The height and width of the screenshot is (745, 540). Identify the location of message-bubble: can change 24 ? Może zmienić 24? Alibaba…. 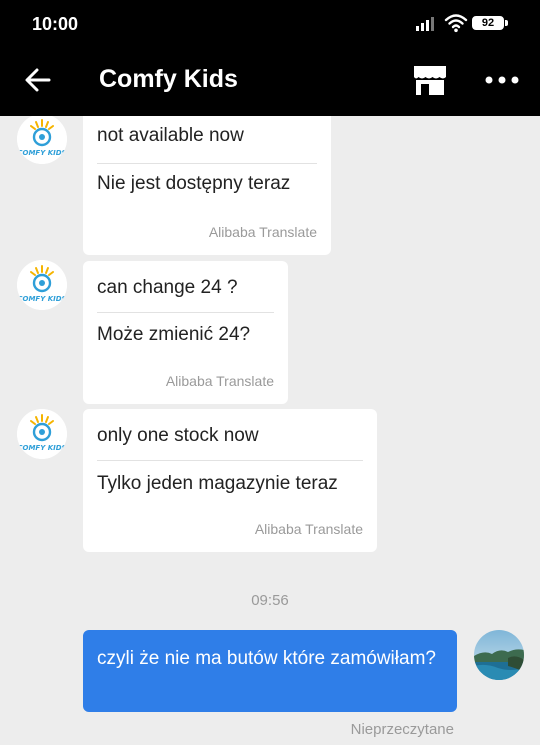
(185, 332).